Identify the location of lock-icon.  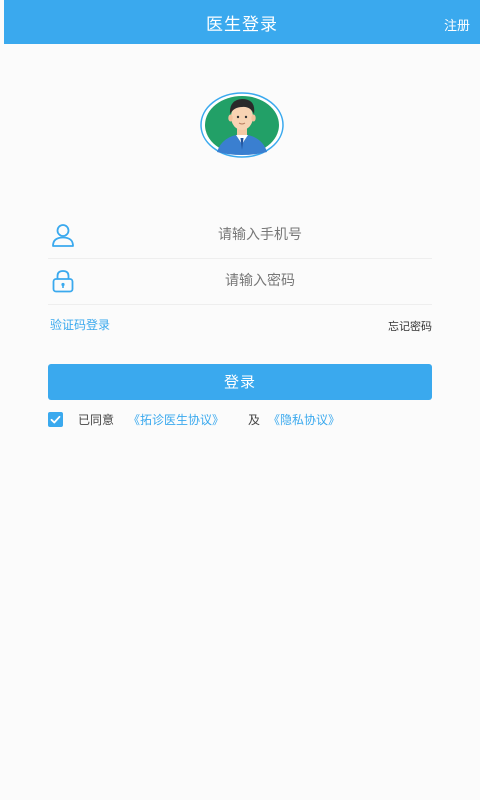
(63, 281).